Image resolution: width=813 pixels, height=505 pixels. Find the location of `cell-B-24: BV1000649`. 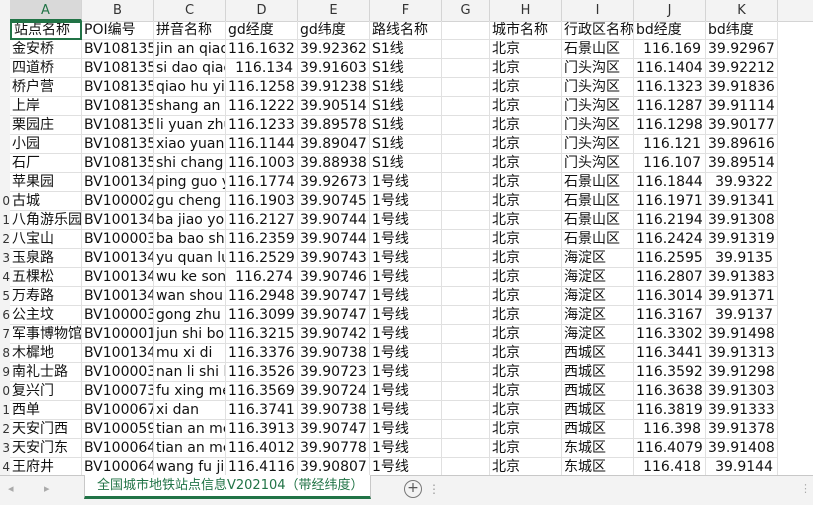

cell-B-24: BV1000649 is located at coordinates (118, 466).